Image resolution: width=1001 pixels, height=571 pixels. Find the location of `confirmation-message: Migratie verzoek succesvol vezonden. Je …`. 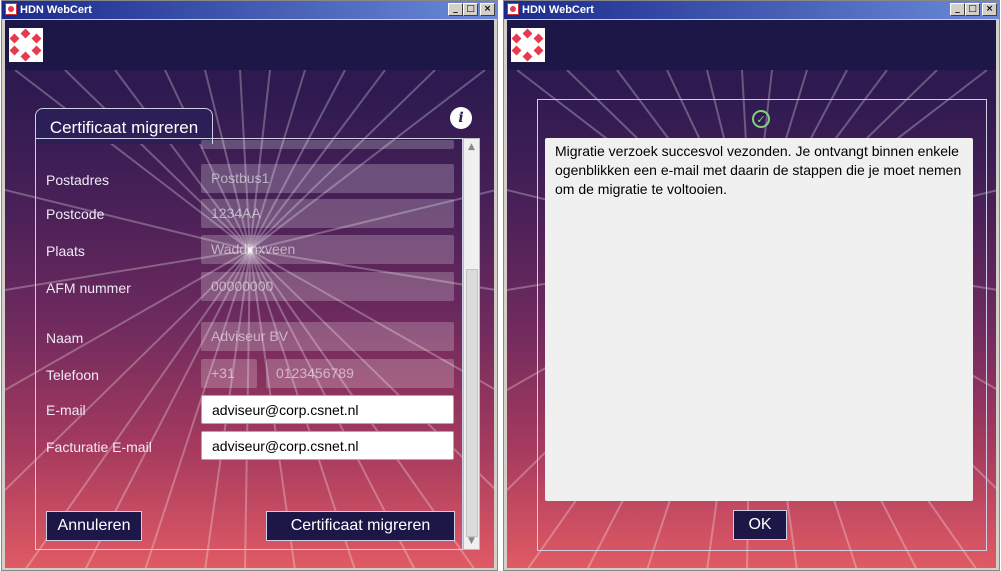

confirmation-message: Migratie verzoek succesvol vezonden. Je … is located at coordinates (758, 170).